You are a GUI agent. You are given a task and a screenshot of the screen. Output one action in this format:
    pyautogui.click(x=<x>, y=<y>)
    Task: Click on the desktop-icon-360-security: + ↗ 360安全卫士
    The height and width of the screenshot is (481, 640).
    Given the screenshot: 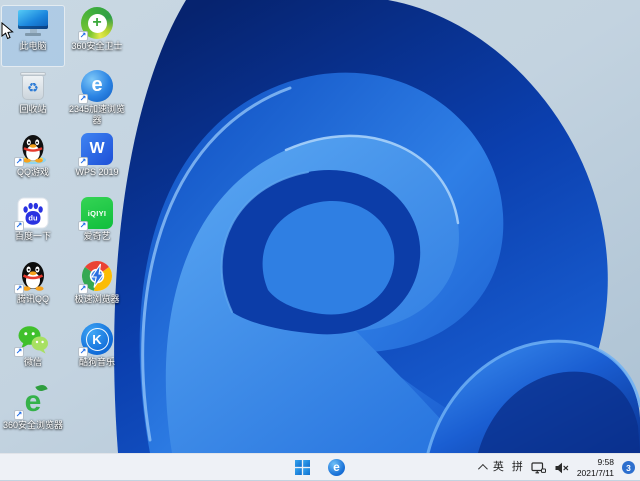 What is the action you would take?
    pyautogui.click(x=97, y=36)
    